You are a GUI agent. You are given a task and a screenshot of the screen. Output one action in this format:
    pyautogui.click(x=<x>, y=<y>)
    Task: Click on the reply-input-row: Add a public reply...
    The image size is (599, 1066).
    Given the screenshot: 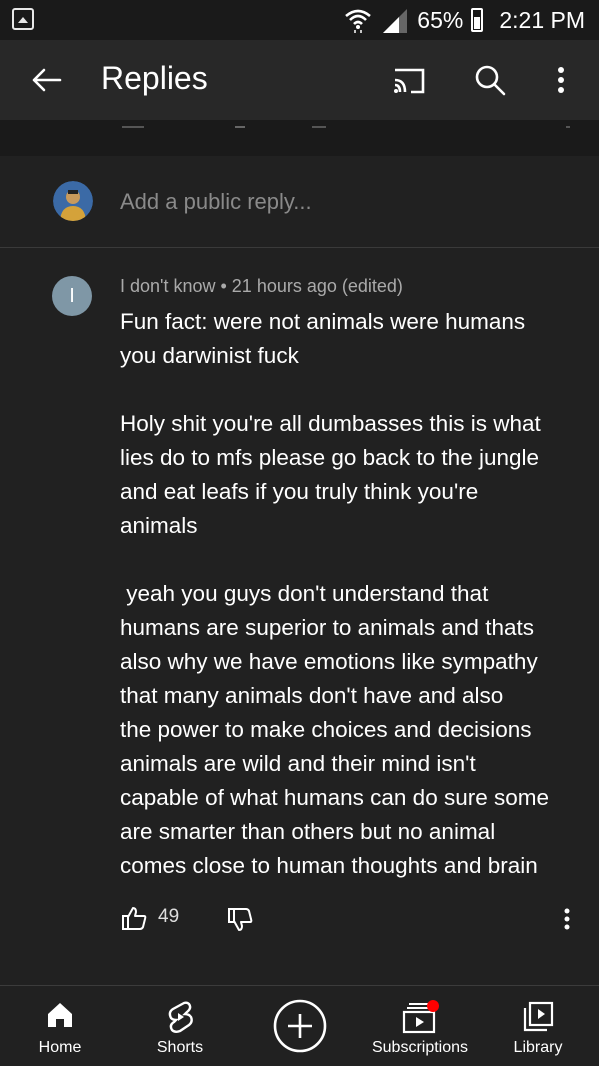 What is the action you would take?
    pyautogui.click(x=299, y=202)
    